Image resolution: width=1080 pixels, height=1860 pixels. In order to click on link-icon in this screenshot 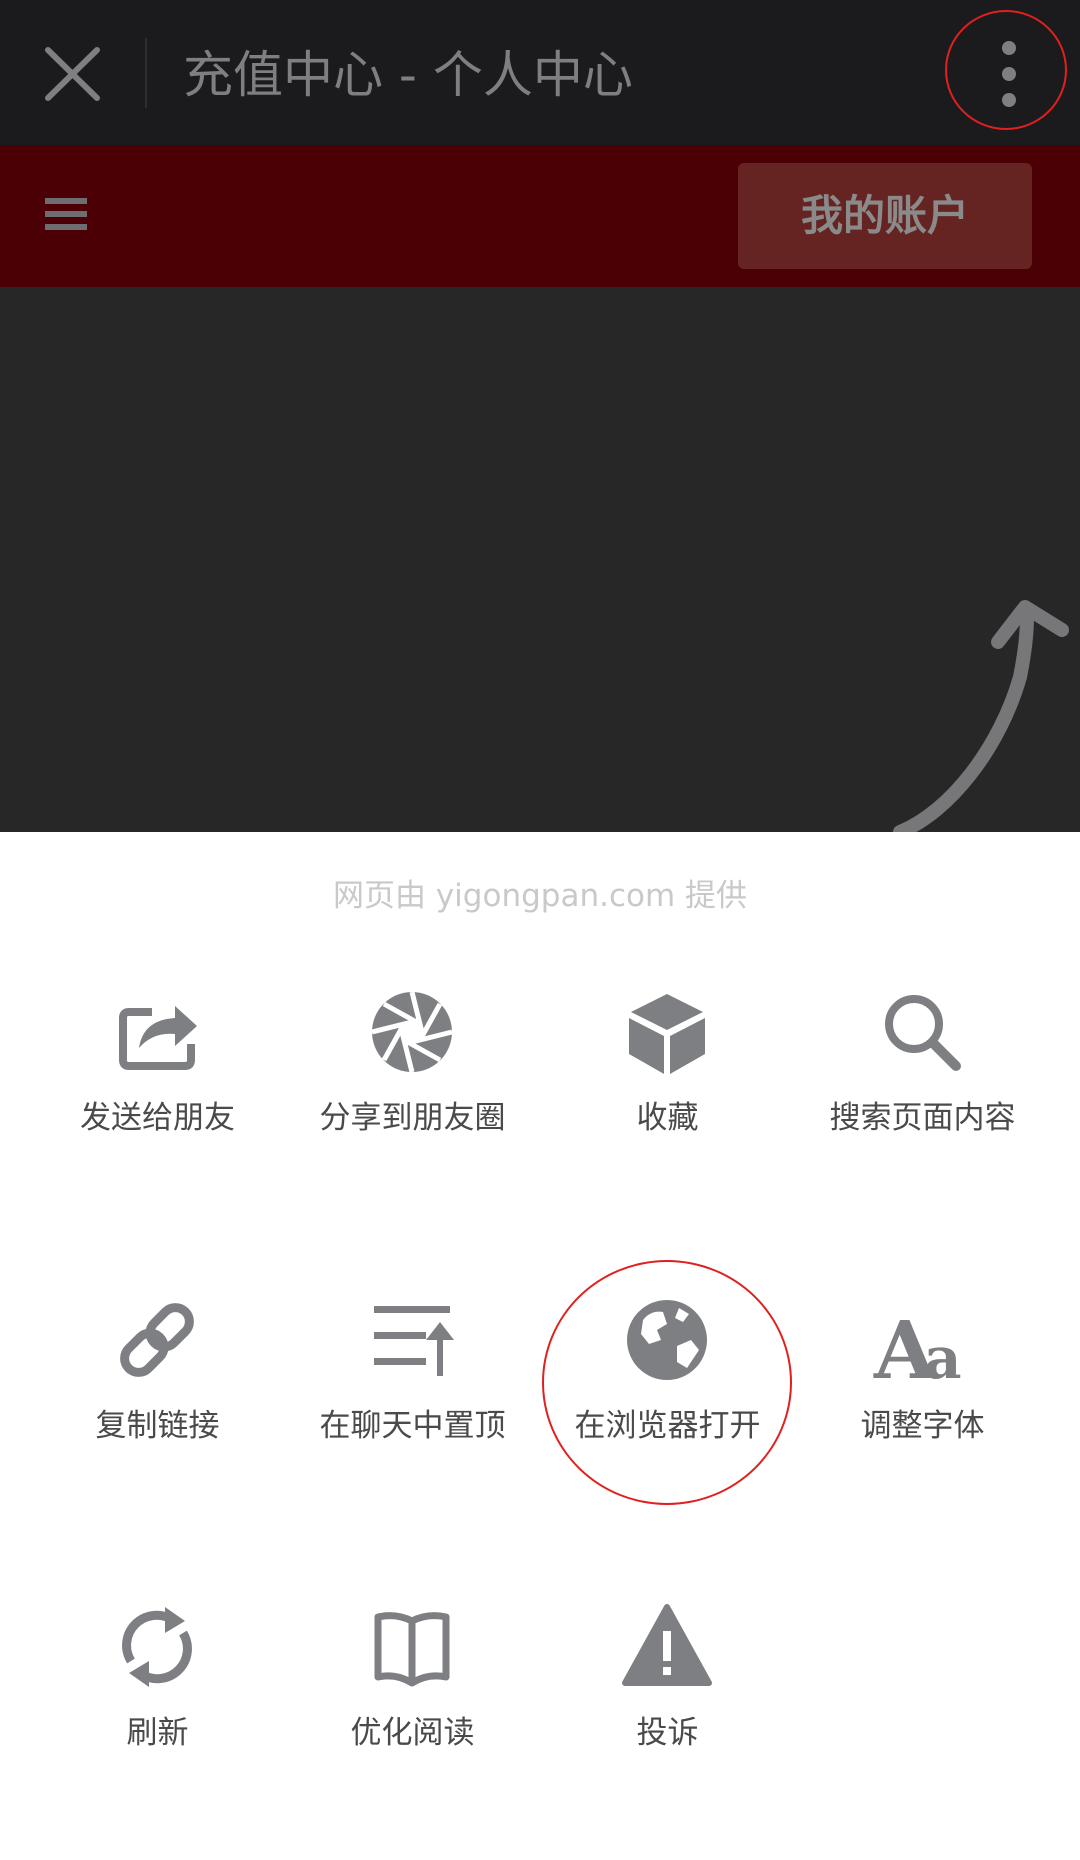, I will do `click(157, 1340)`.